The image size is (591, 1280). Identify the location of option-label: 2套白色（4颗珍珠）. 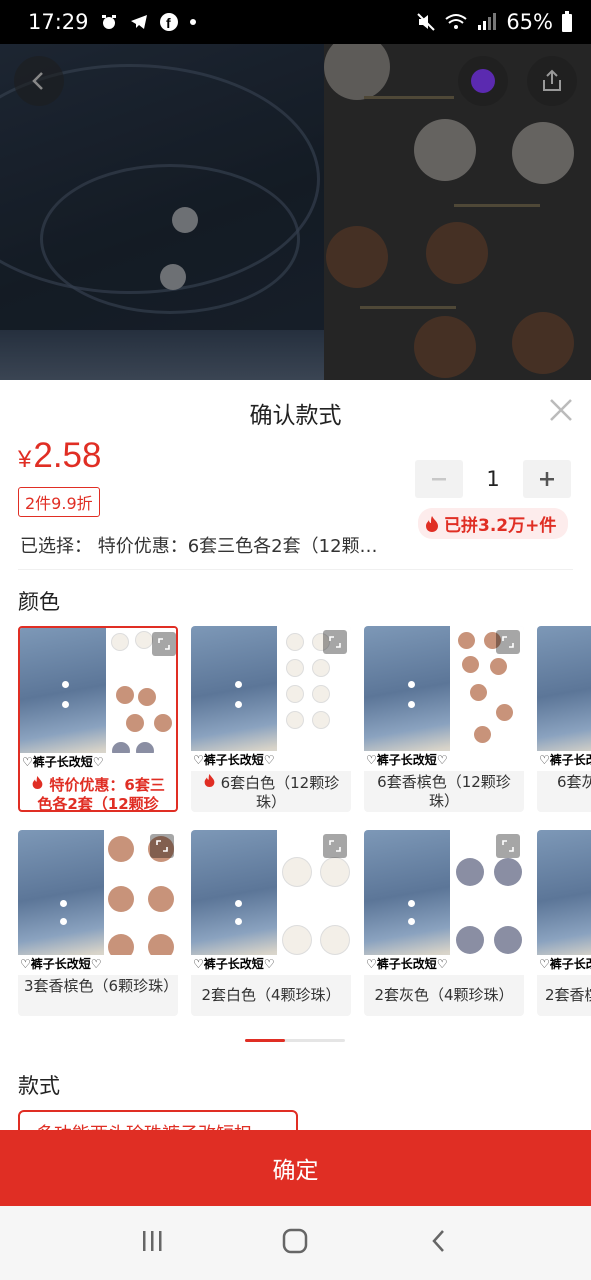
(271, 995).